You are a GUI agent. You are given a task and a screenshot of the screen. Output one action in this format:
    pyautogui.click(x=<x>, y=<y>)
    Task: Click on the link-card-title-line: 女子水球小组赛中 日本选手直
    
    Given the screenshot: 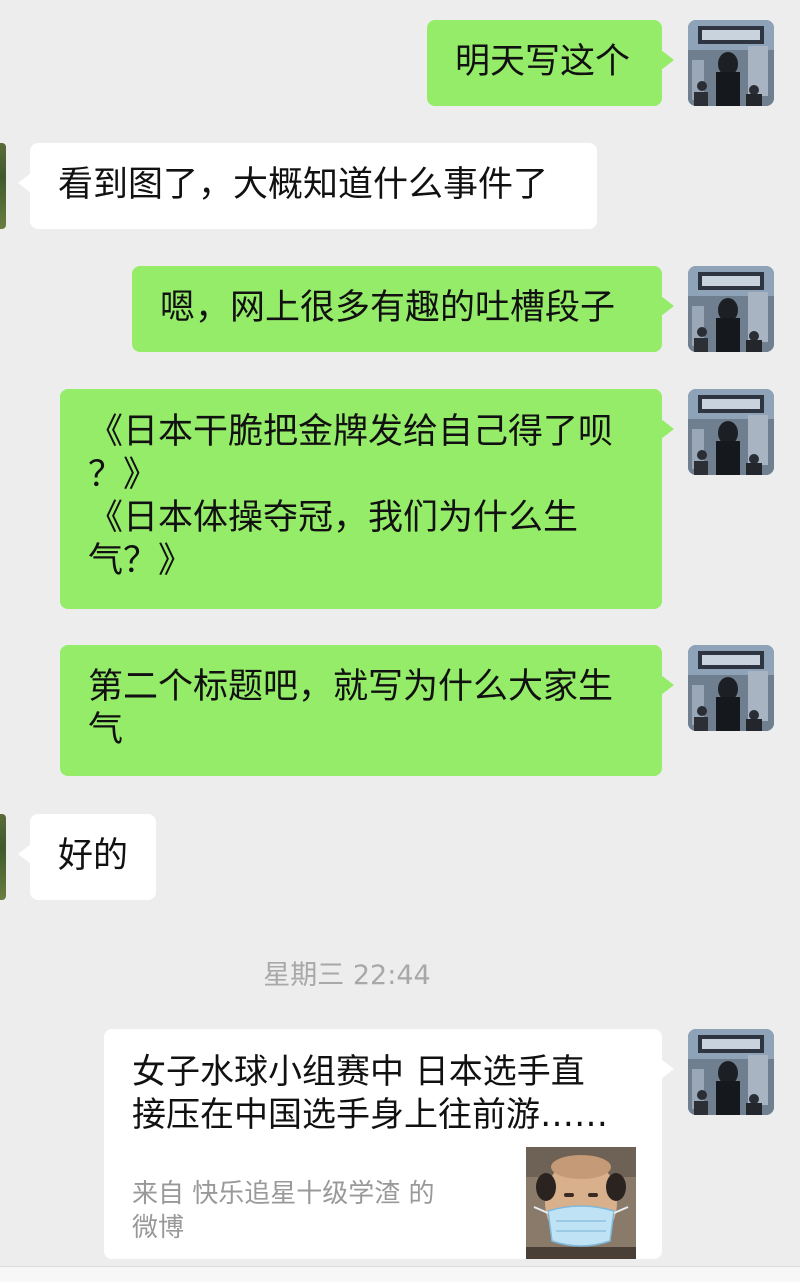 What is the action you would take?
    pyautogui.click(x=358, y=1072)
    